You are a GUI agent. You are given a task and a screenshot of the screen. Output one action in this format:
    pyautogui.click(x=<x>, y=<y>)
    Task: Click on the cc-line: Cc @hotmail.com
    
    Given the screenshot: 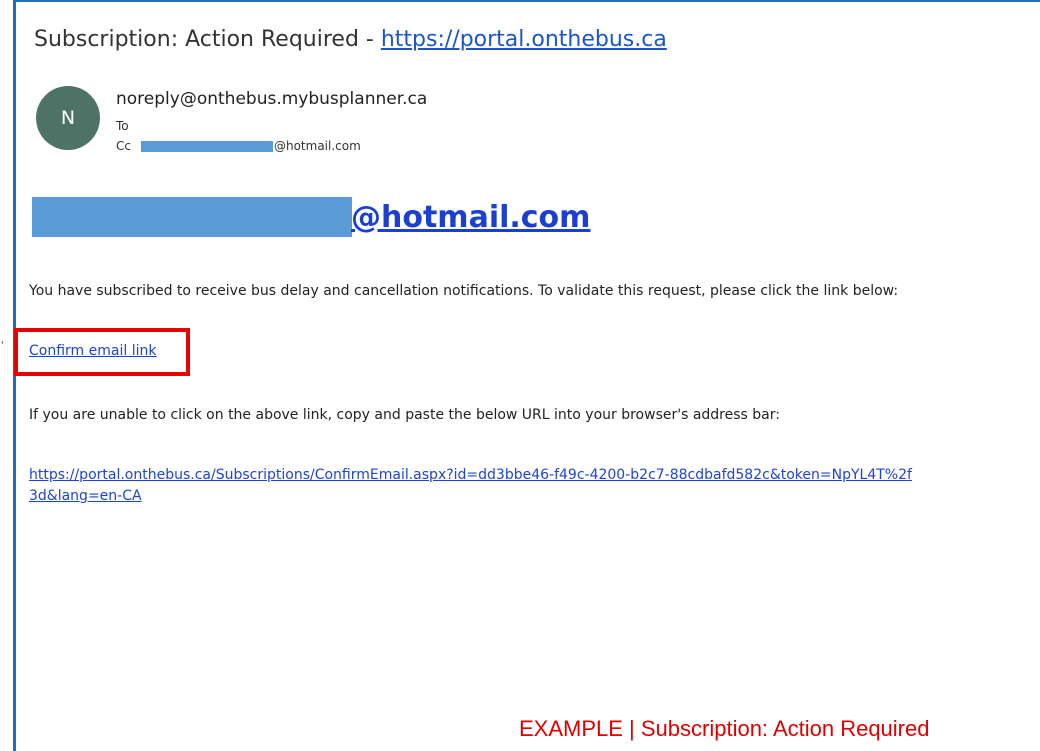 What is the action you would take?
    pyautogui.click(x=238, y=146)
    